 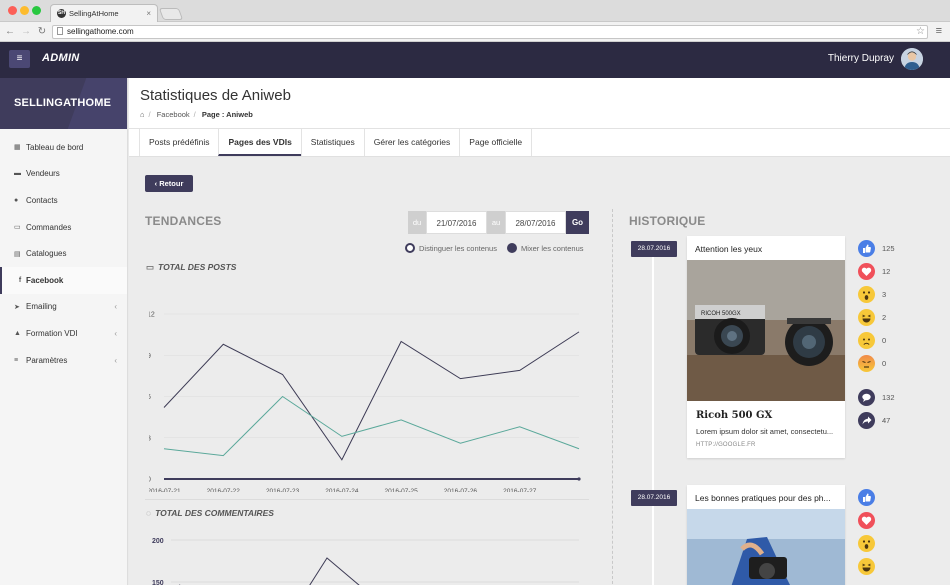 I want to click on sidebar-item-facebook: f Facebook, so click(x=63, y=280).